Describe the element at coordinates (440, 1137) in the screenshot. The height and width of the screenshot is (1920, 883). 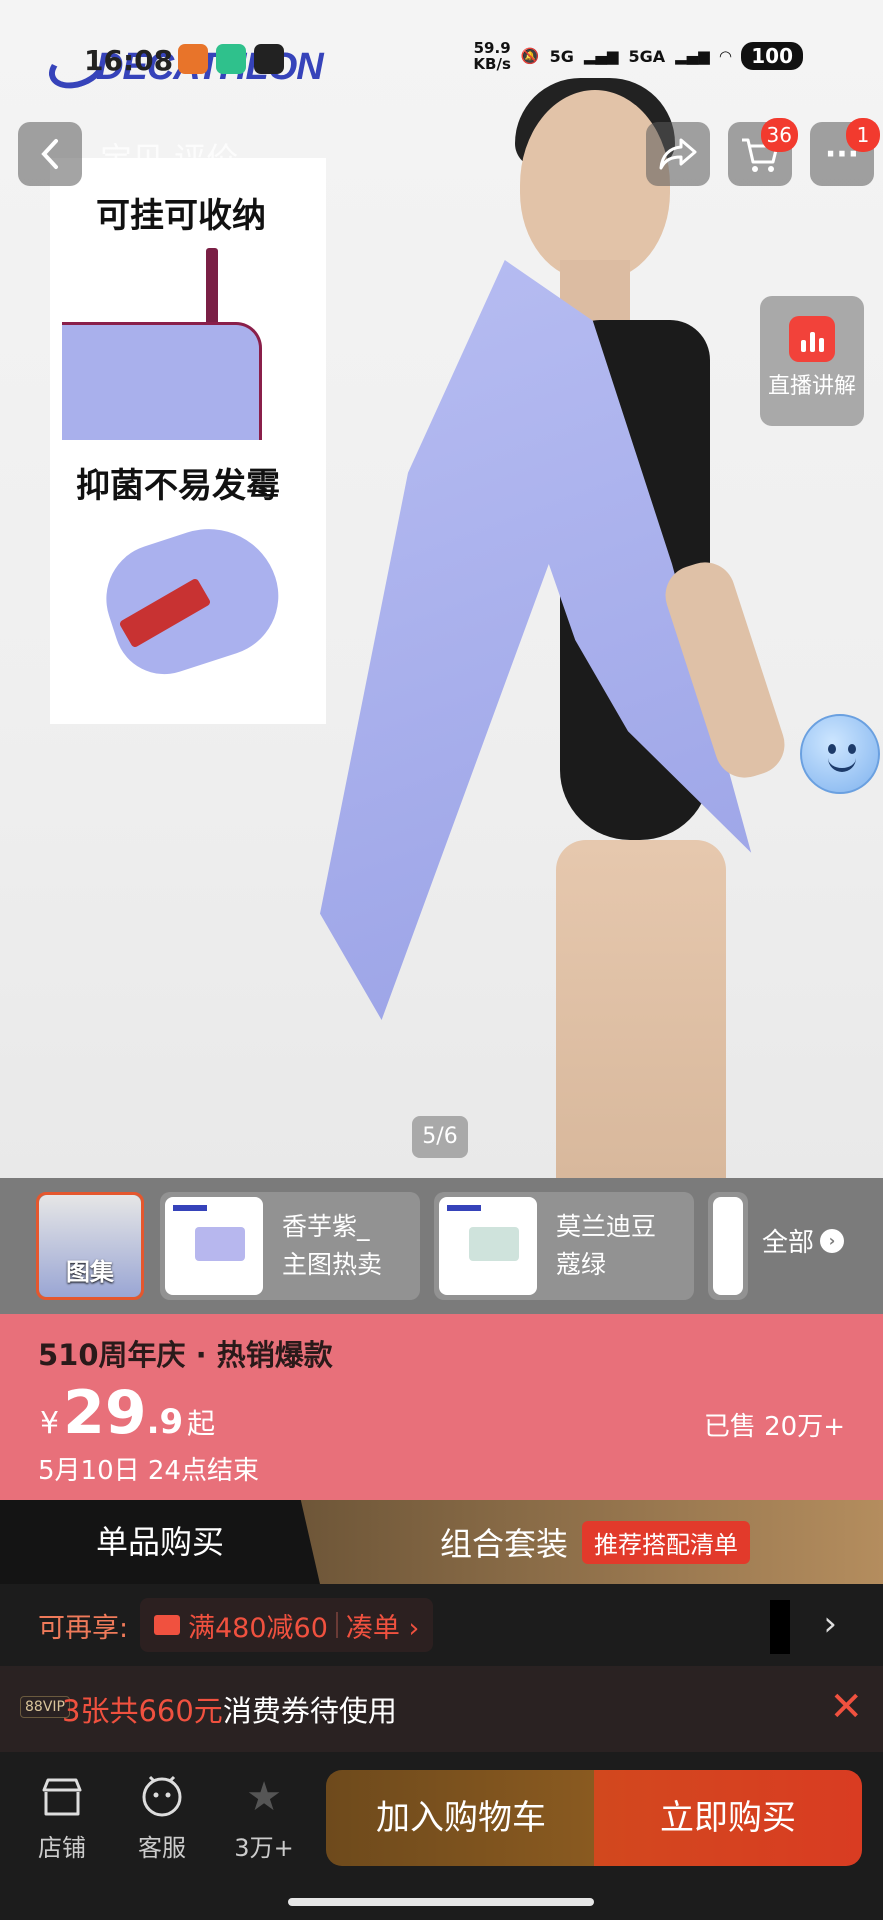
I see `gallery-pager: 5/6` at that location.